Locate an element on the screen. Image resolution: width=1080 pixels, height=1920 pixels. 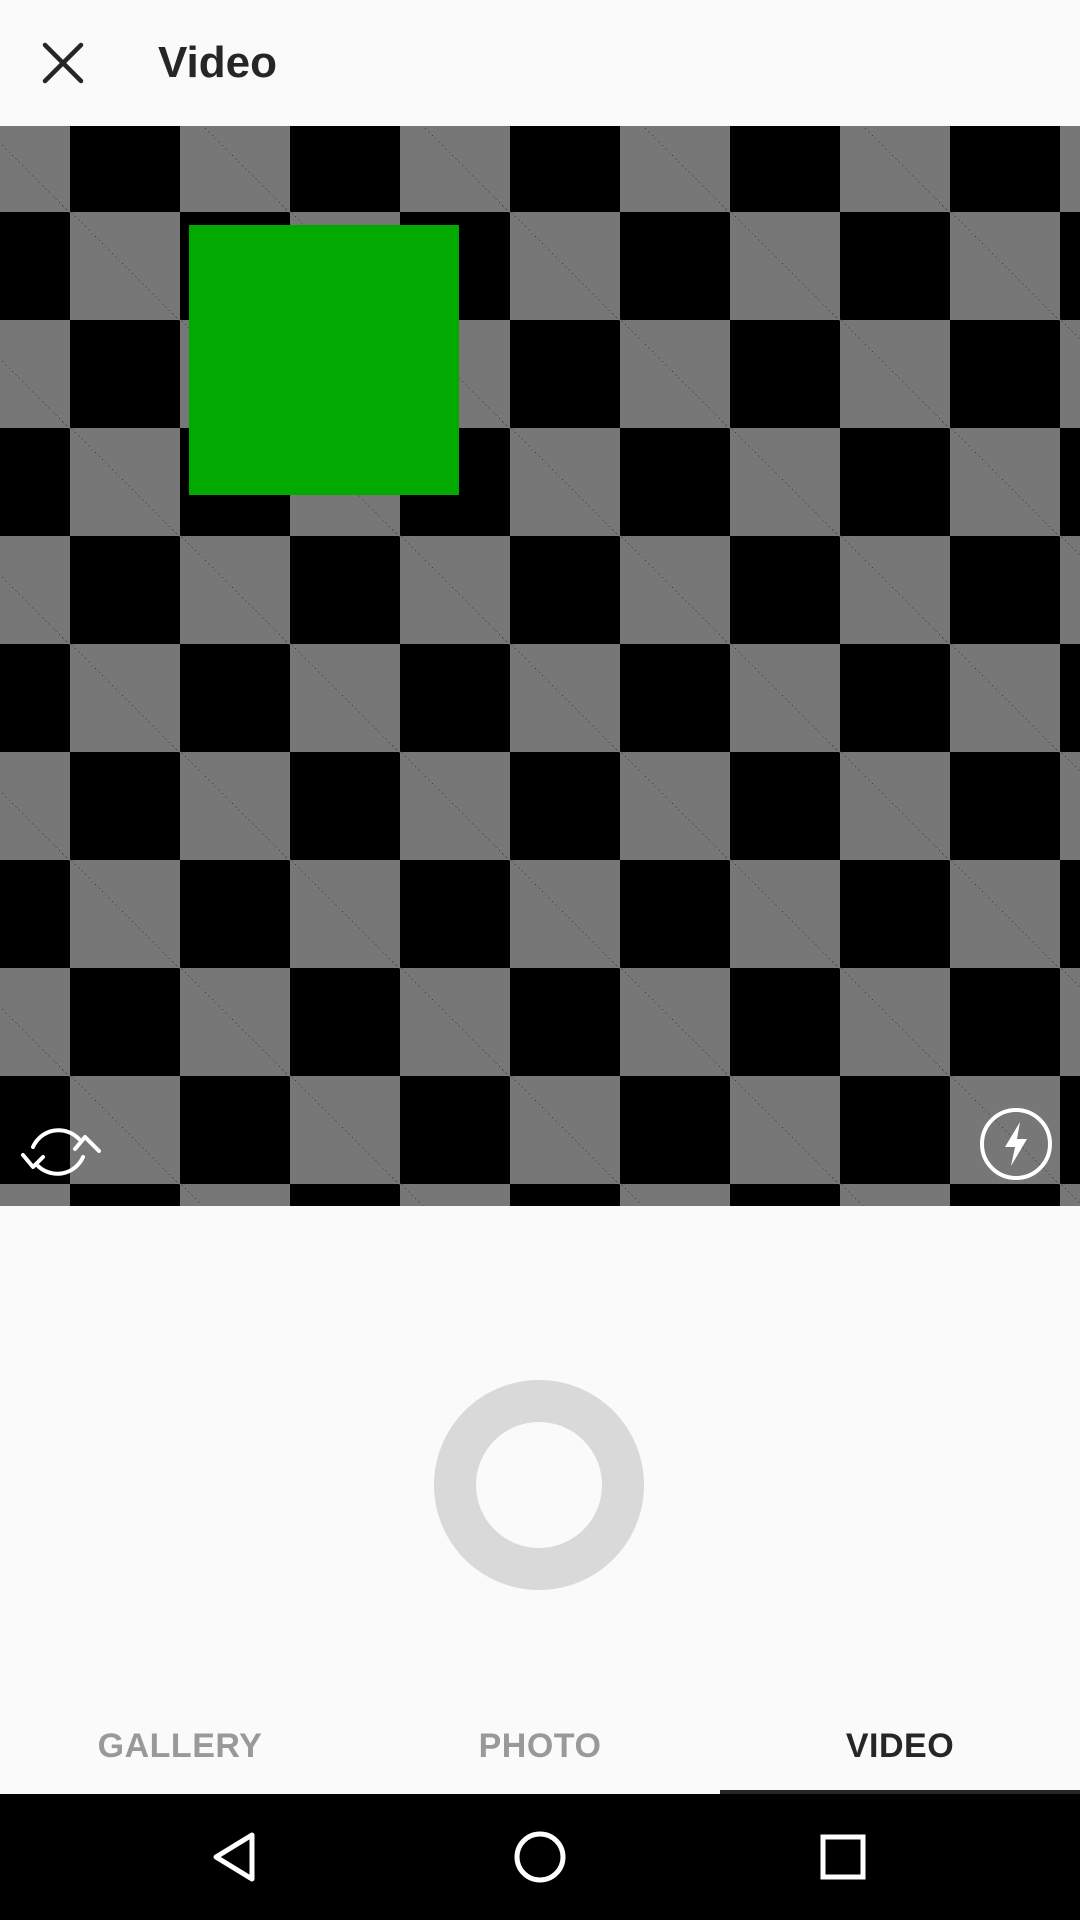
back-triangle-icon is located at coordinates (234, 1857).